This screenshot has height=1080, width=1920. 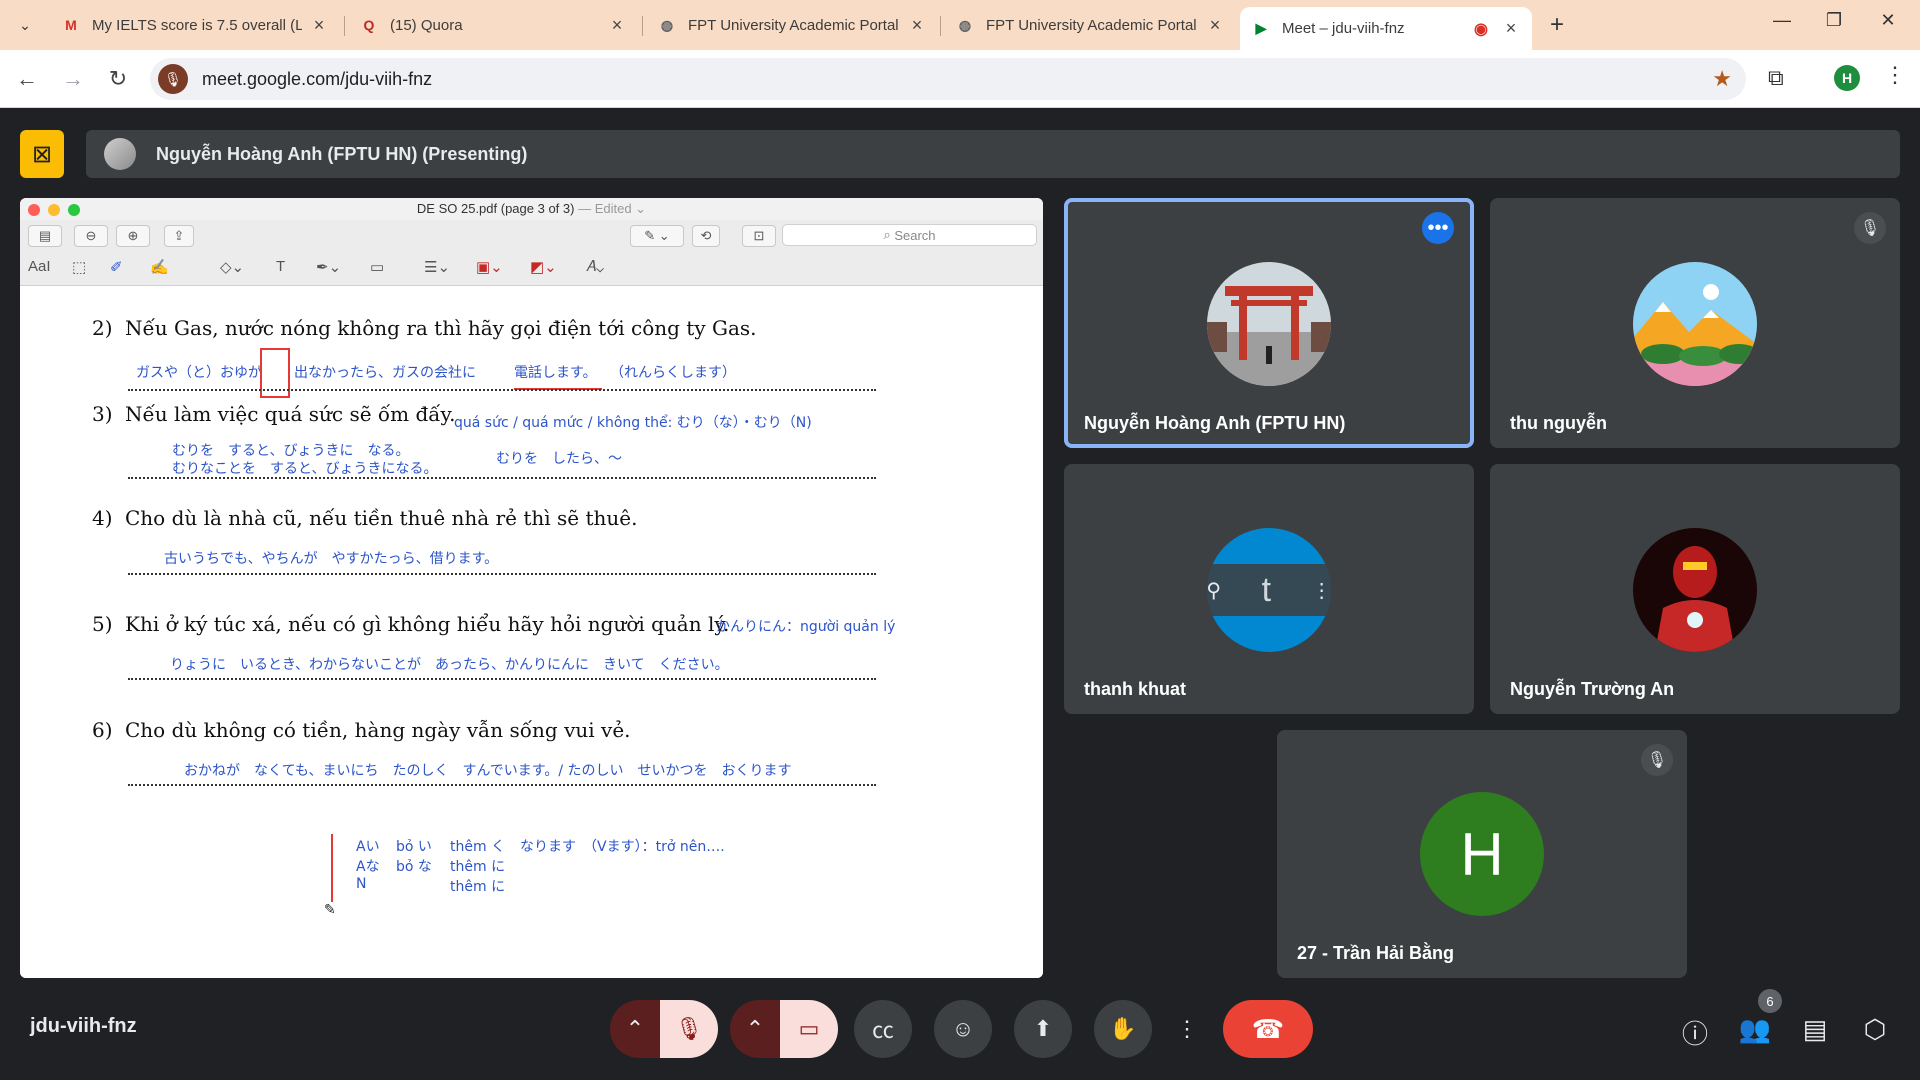 I want to click on participant-count-badge: 6, so click(x=1770, y=1001).